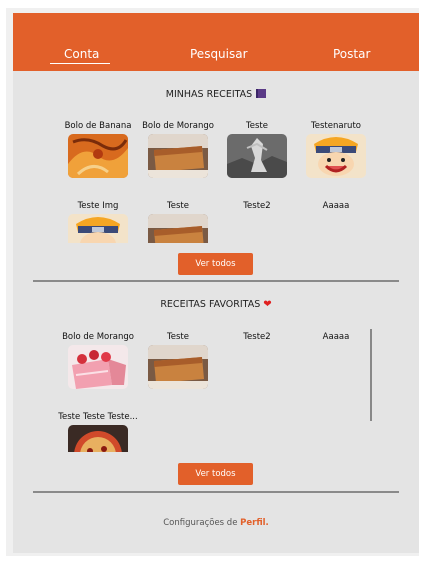 This screenshot has width=424, height=568. I want to click on favorite-card: Aaaaa, so click(336, 337).